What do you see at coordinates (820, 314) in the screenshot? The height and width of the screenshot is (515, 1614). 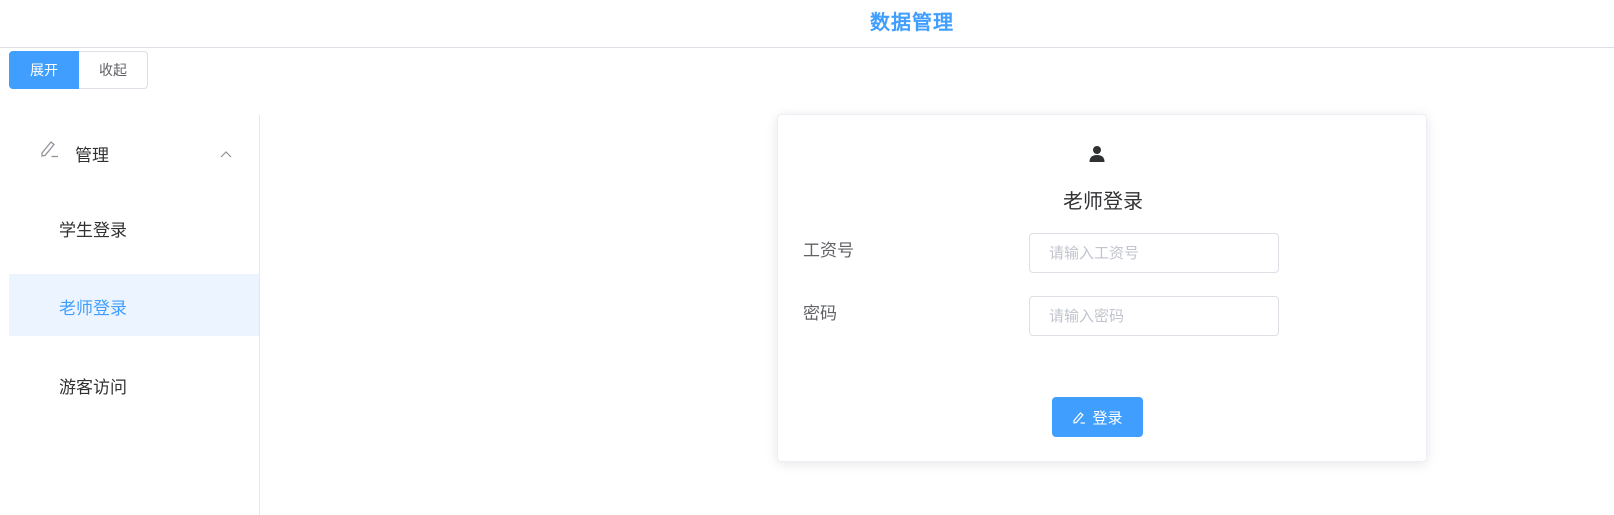 I see `password-label: 密码` at bounding box center [820, 314].